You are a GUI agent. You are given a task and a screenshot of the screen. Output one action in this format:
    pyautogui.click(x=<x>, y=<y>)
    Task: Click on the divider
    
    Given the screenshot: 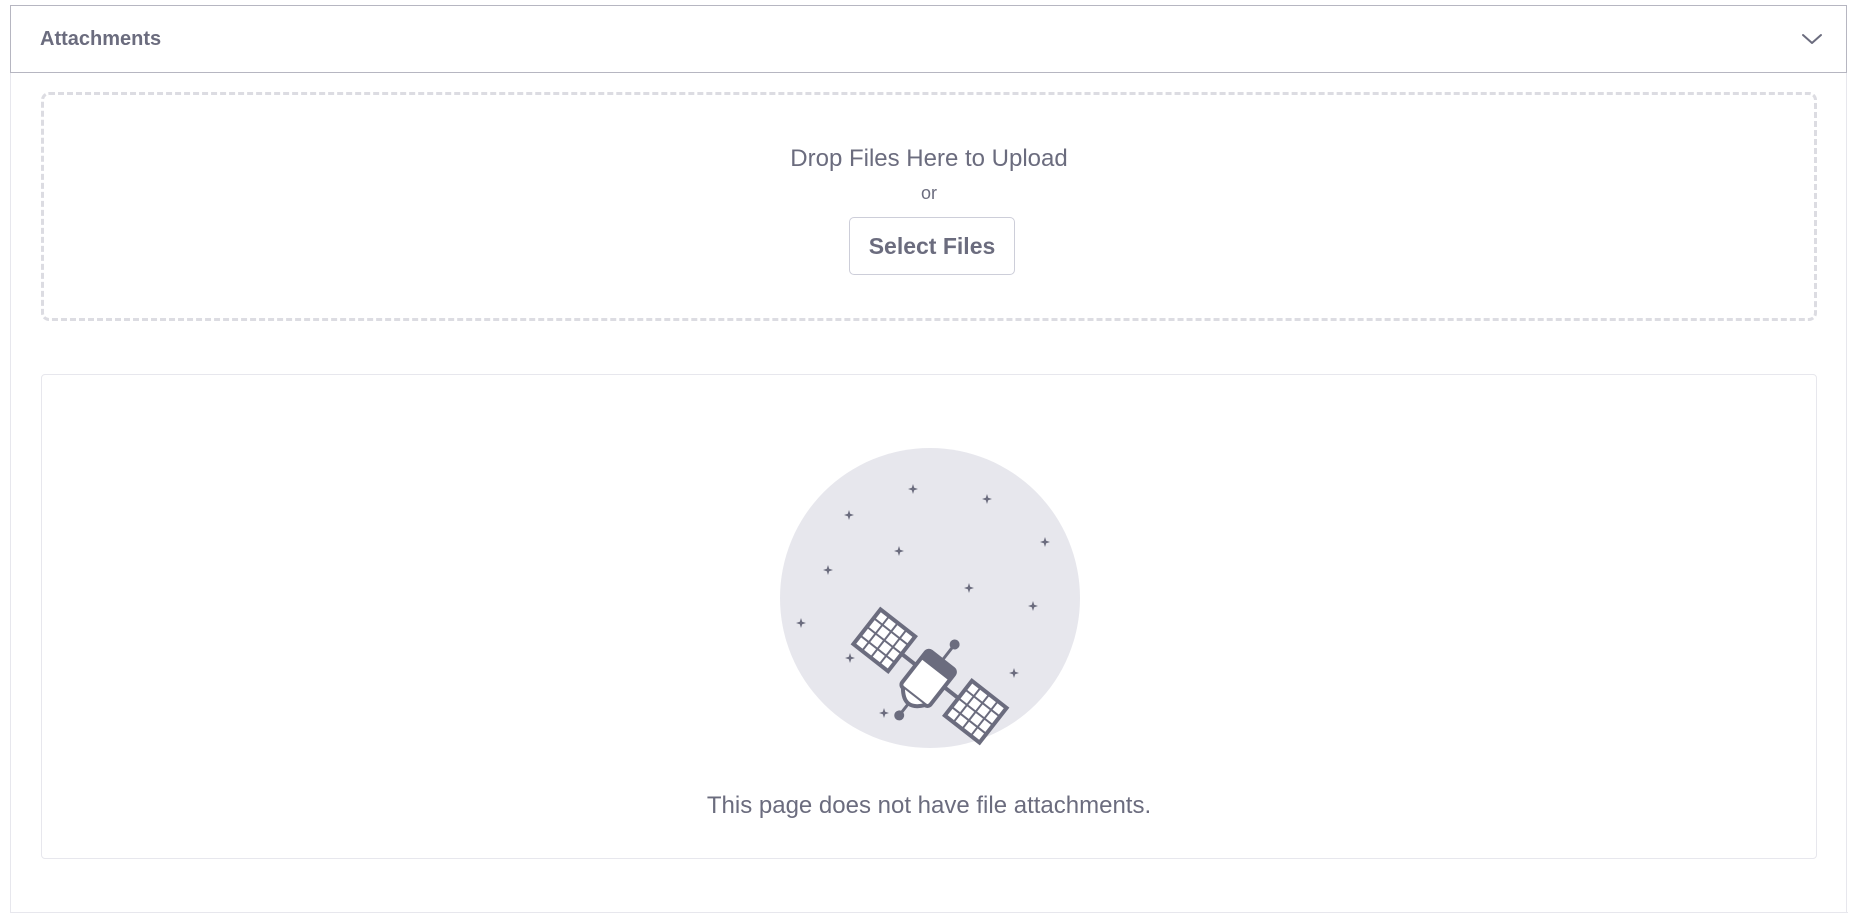 What is the action you would take?
    pyautogui.click(x=929, y=912)
    